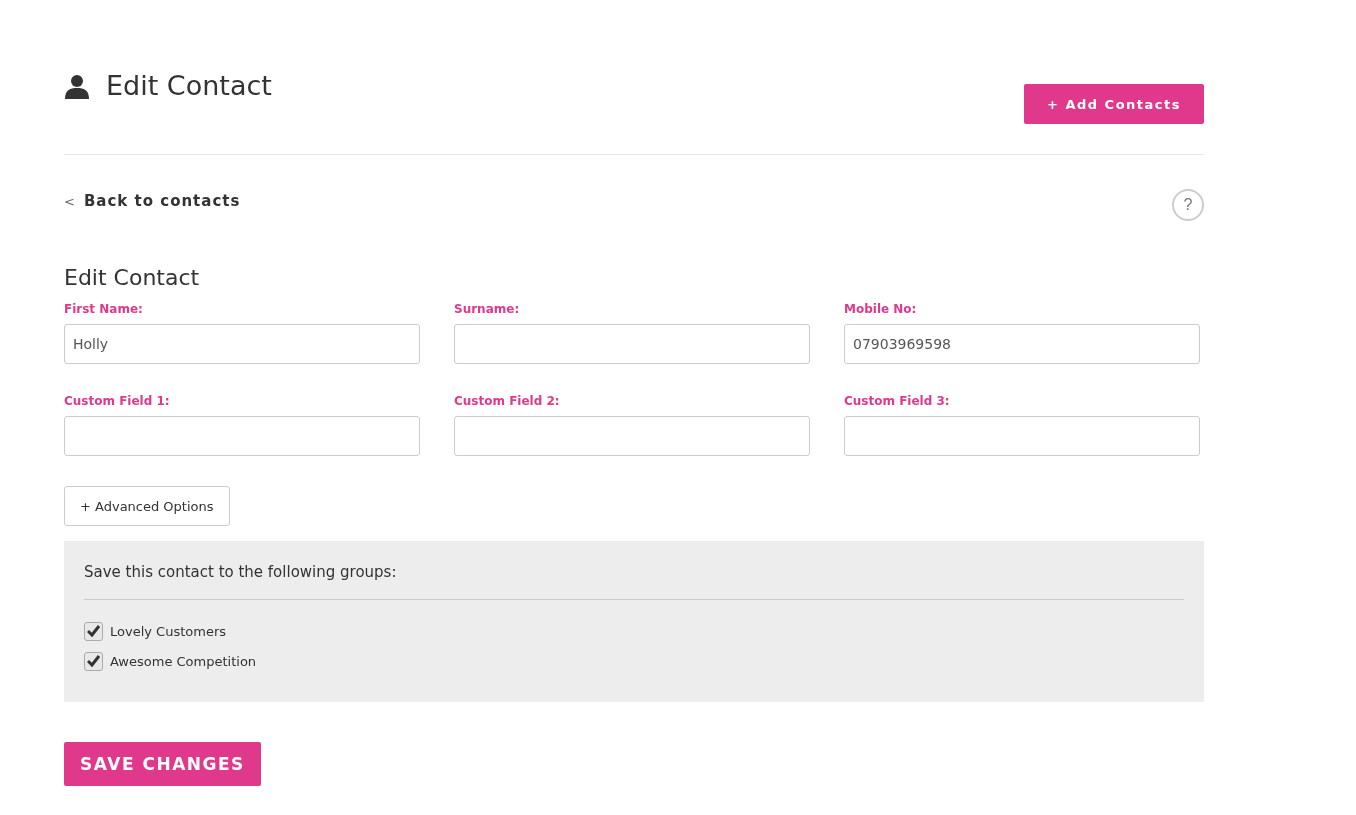 The width and height of the screenshot is (1356, 815). I want to click on field-label: First Name:, so click(104, 309).